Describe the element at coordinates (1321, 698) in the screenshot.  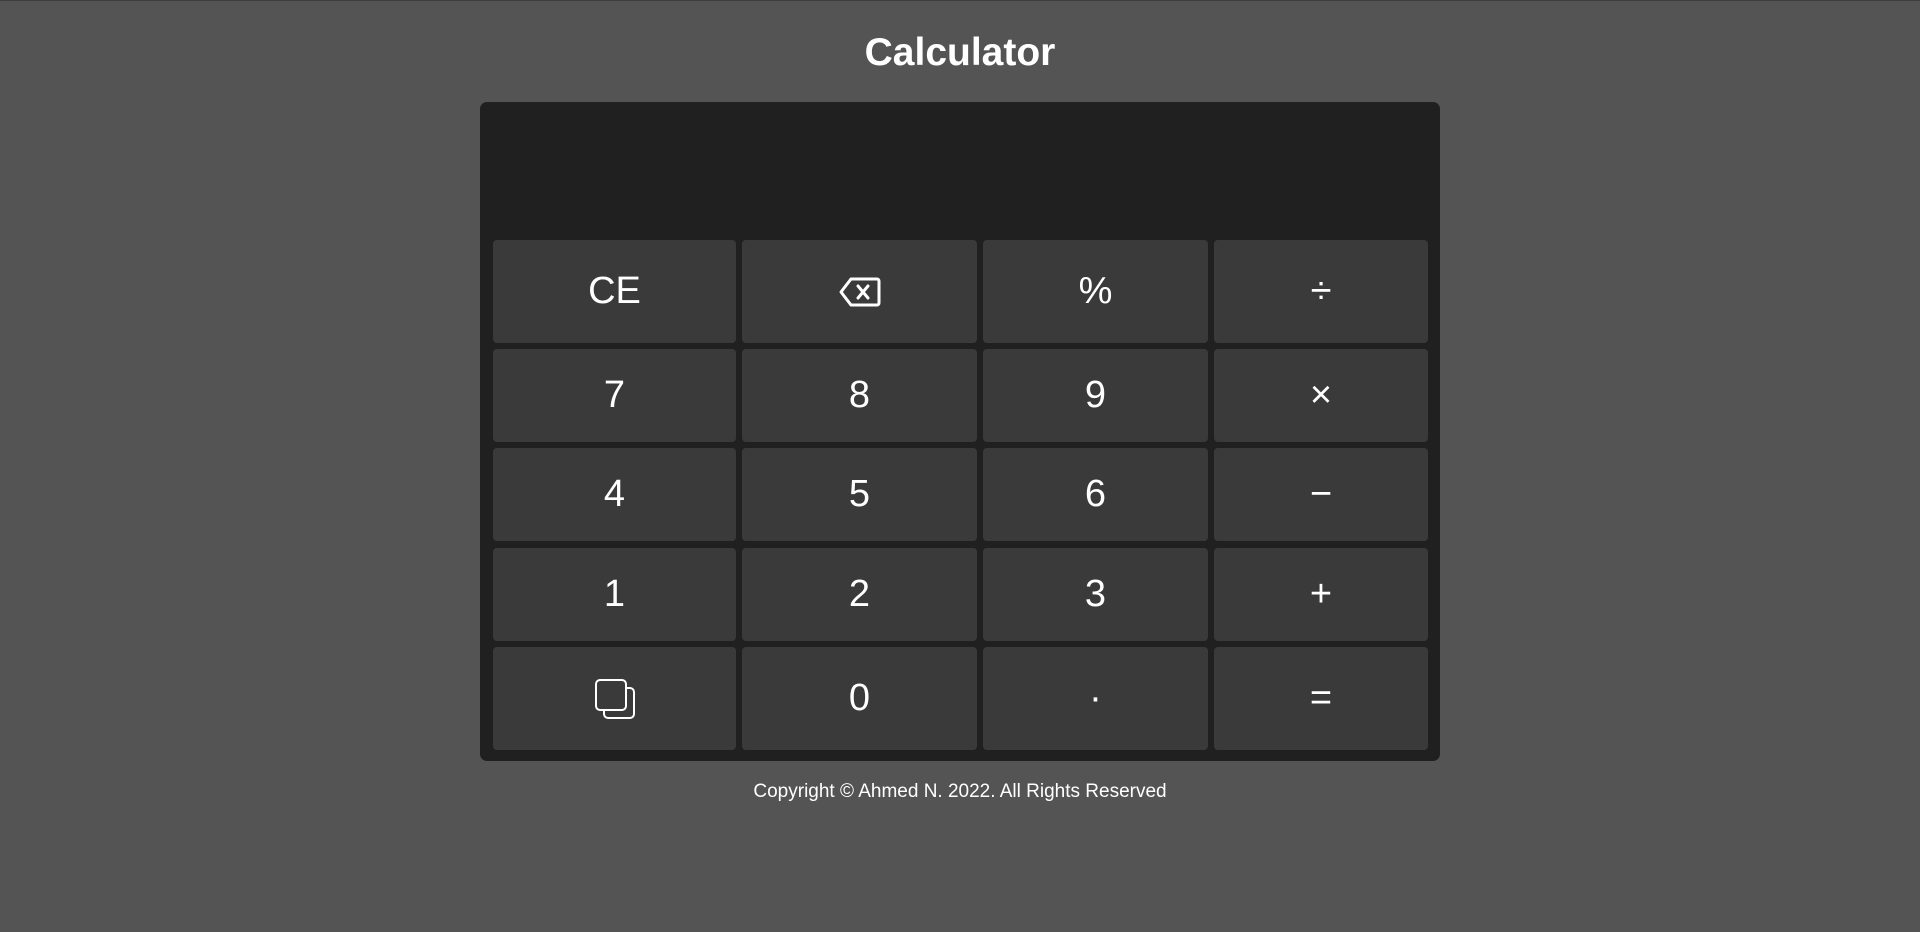
I see `equals-button: =` at that location.